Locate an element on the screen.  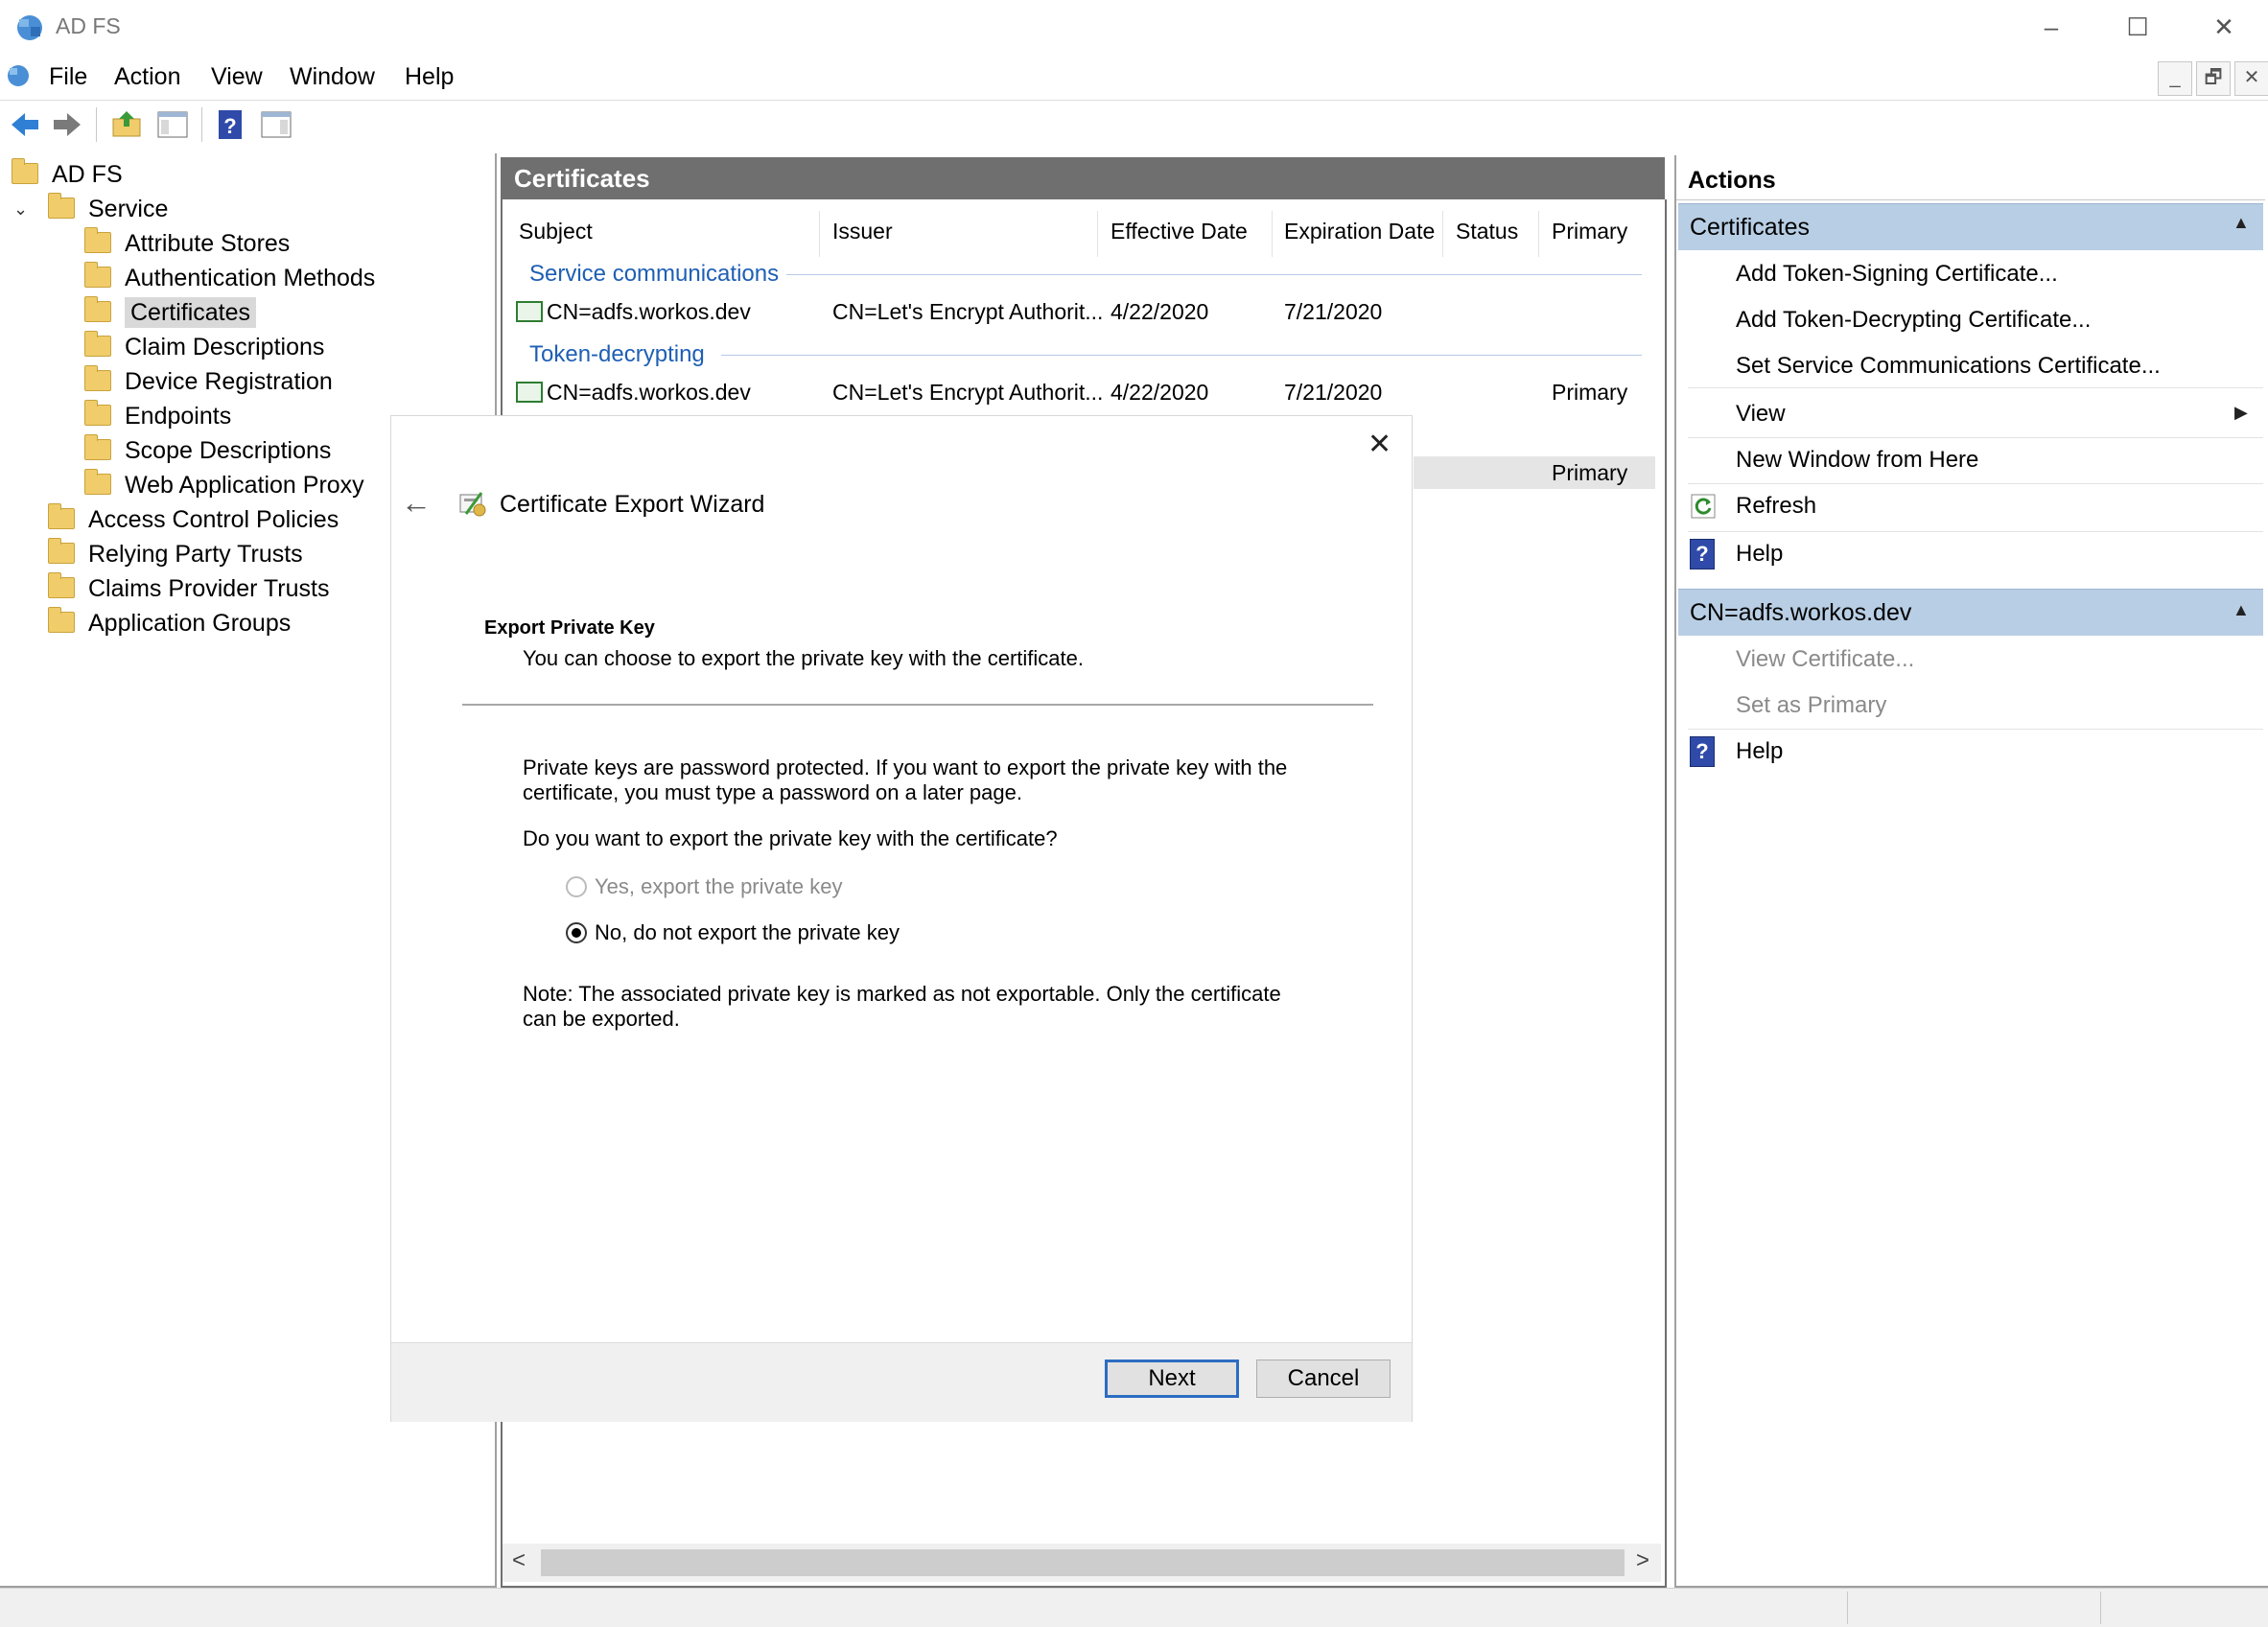
tree-item-certificates: Certificates is located at coordinates (170, 314).